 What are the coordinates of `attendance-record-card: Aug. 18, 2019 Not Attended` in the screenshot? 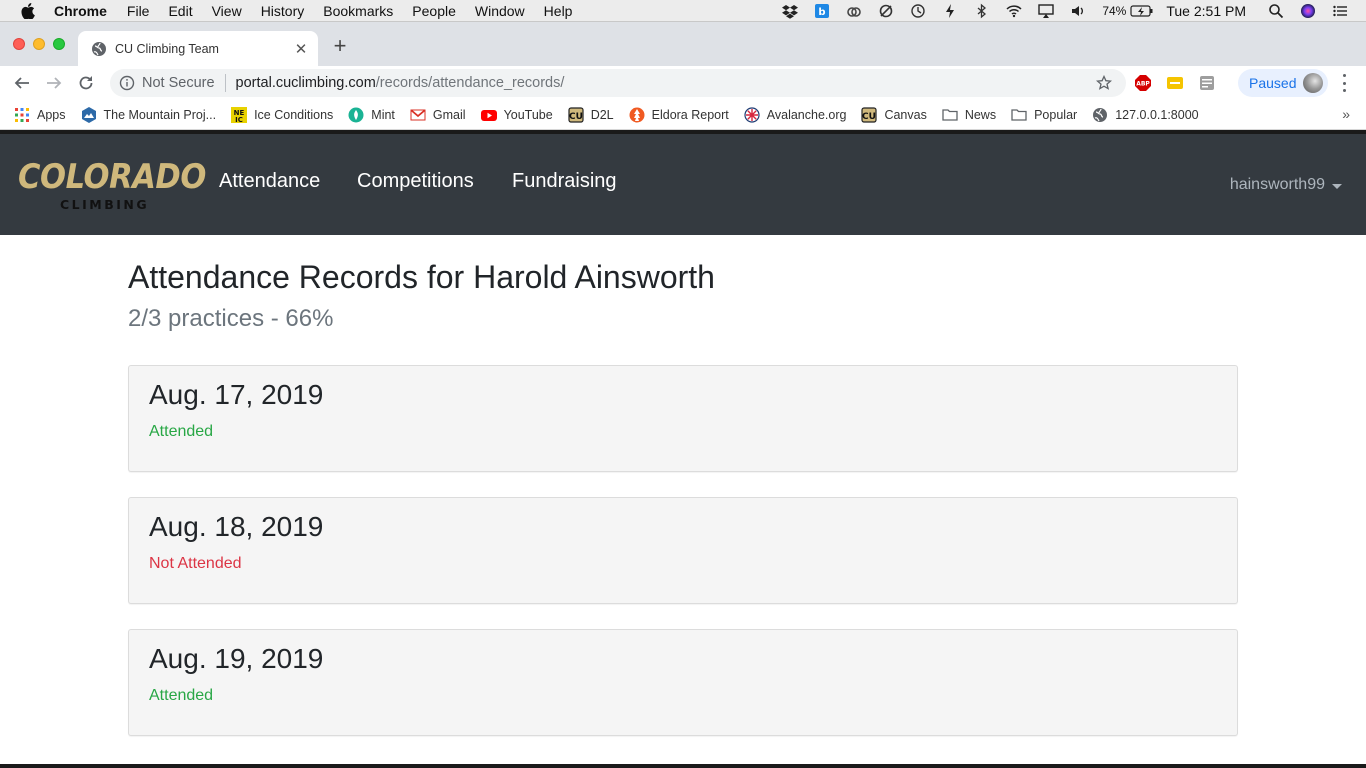 It's located at (683, 550).